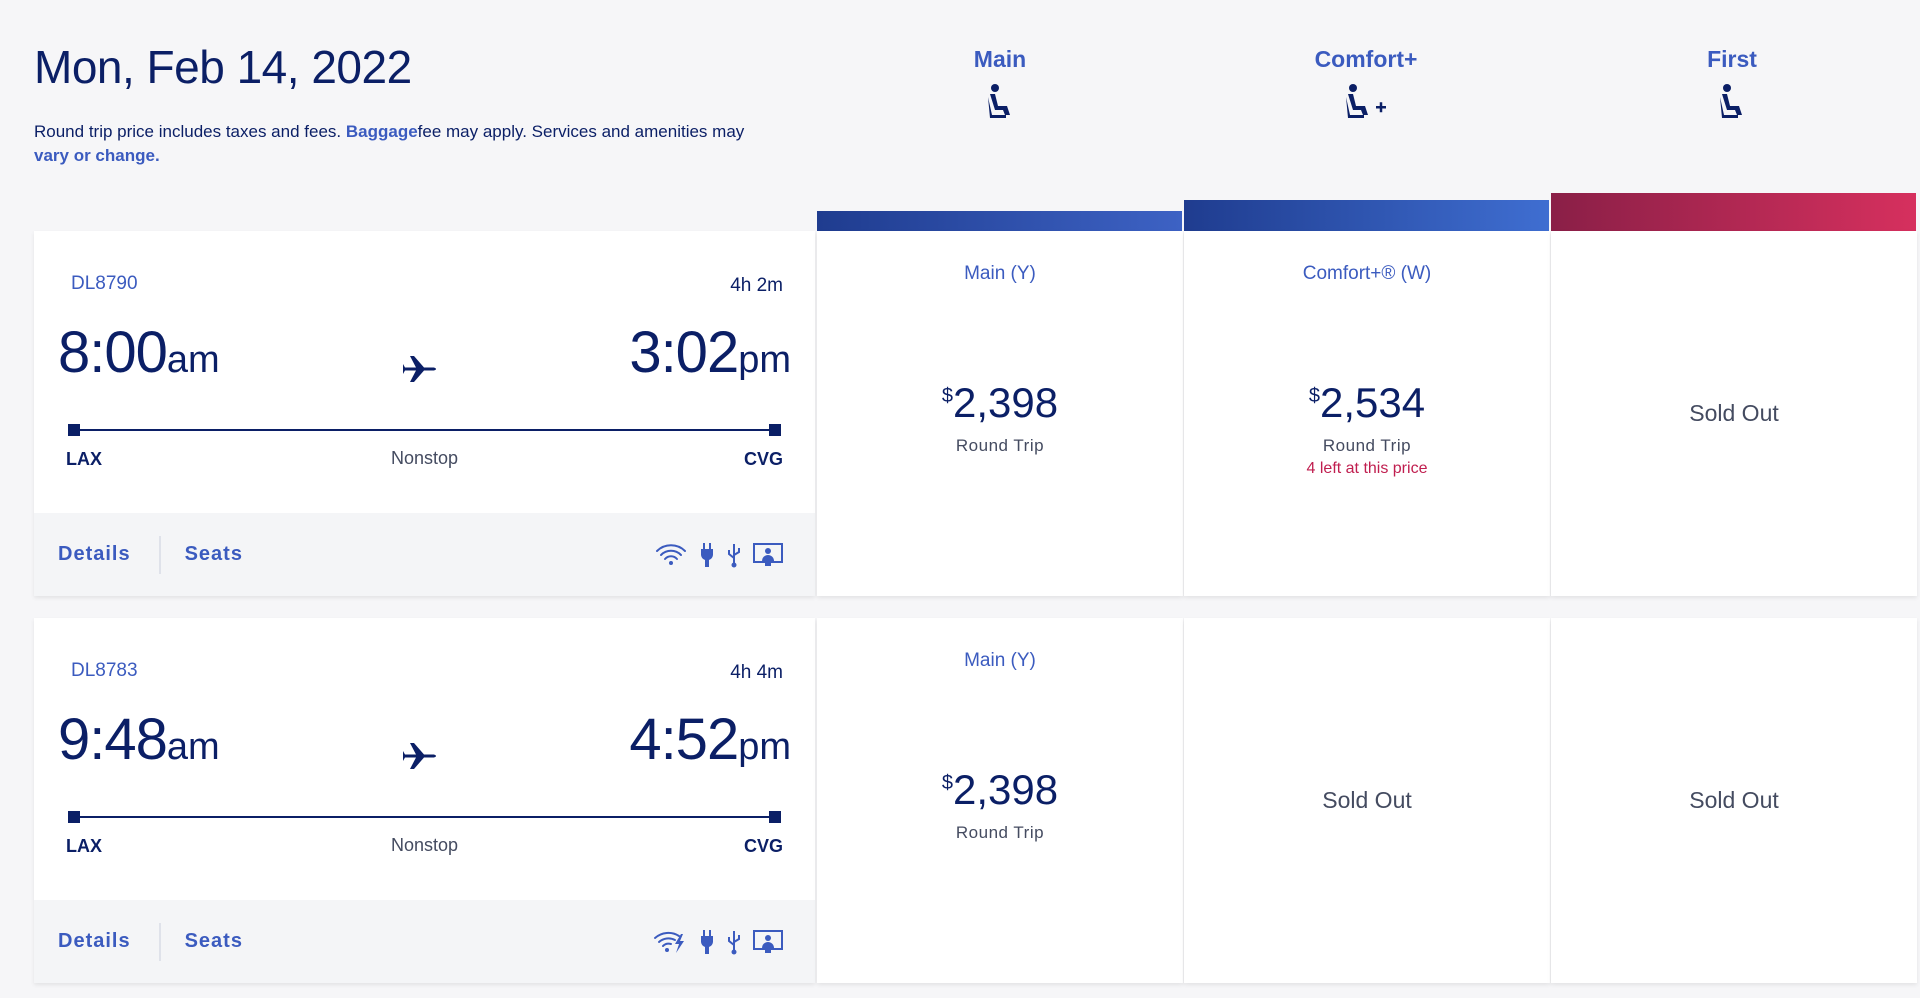 Image resolution: width=1920 pixels, height=998 pixels. Describe the element at coordinates (1733, 212) in the screenshot. I see `first-cabin-bar` at that location.